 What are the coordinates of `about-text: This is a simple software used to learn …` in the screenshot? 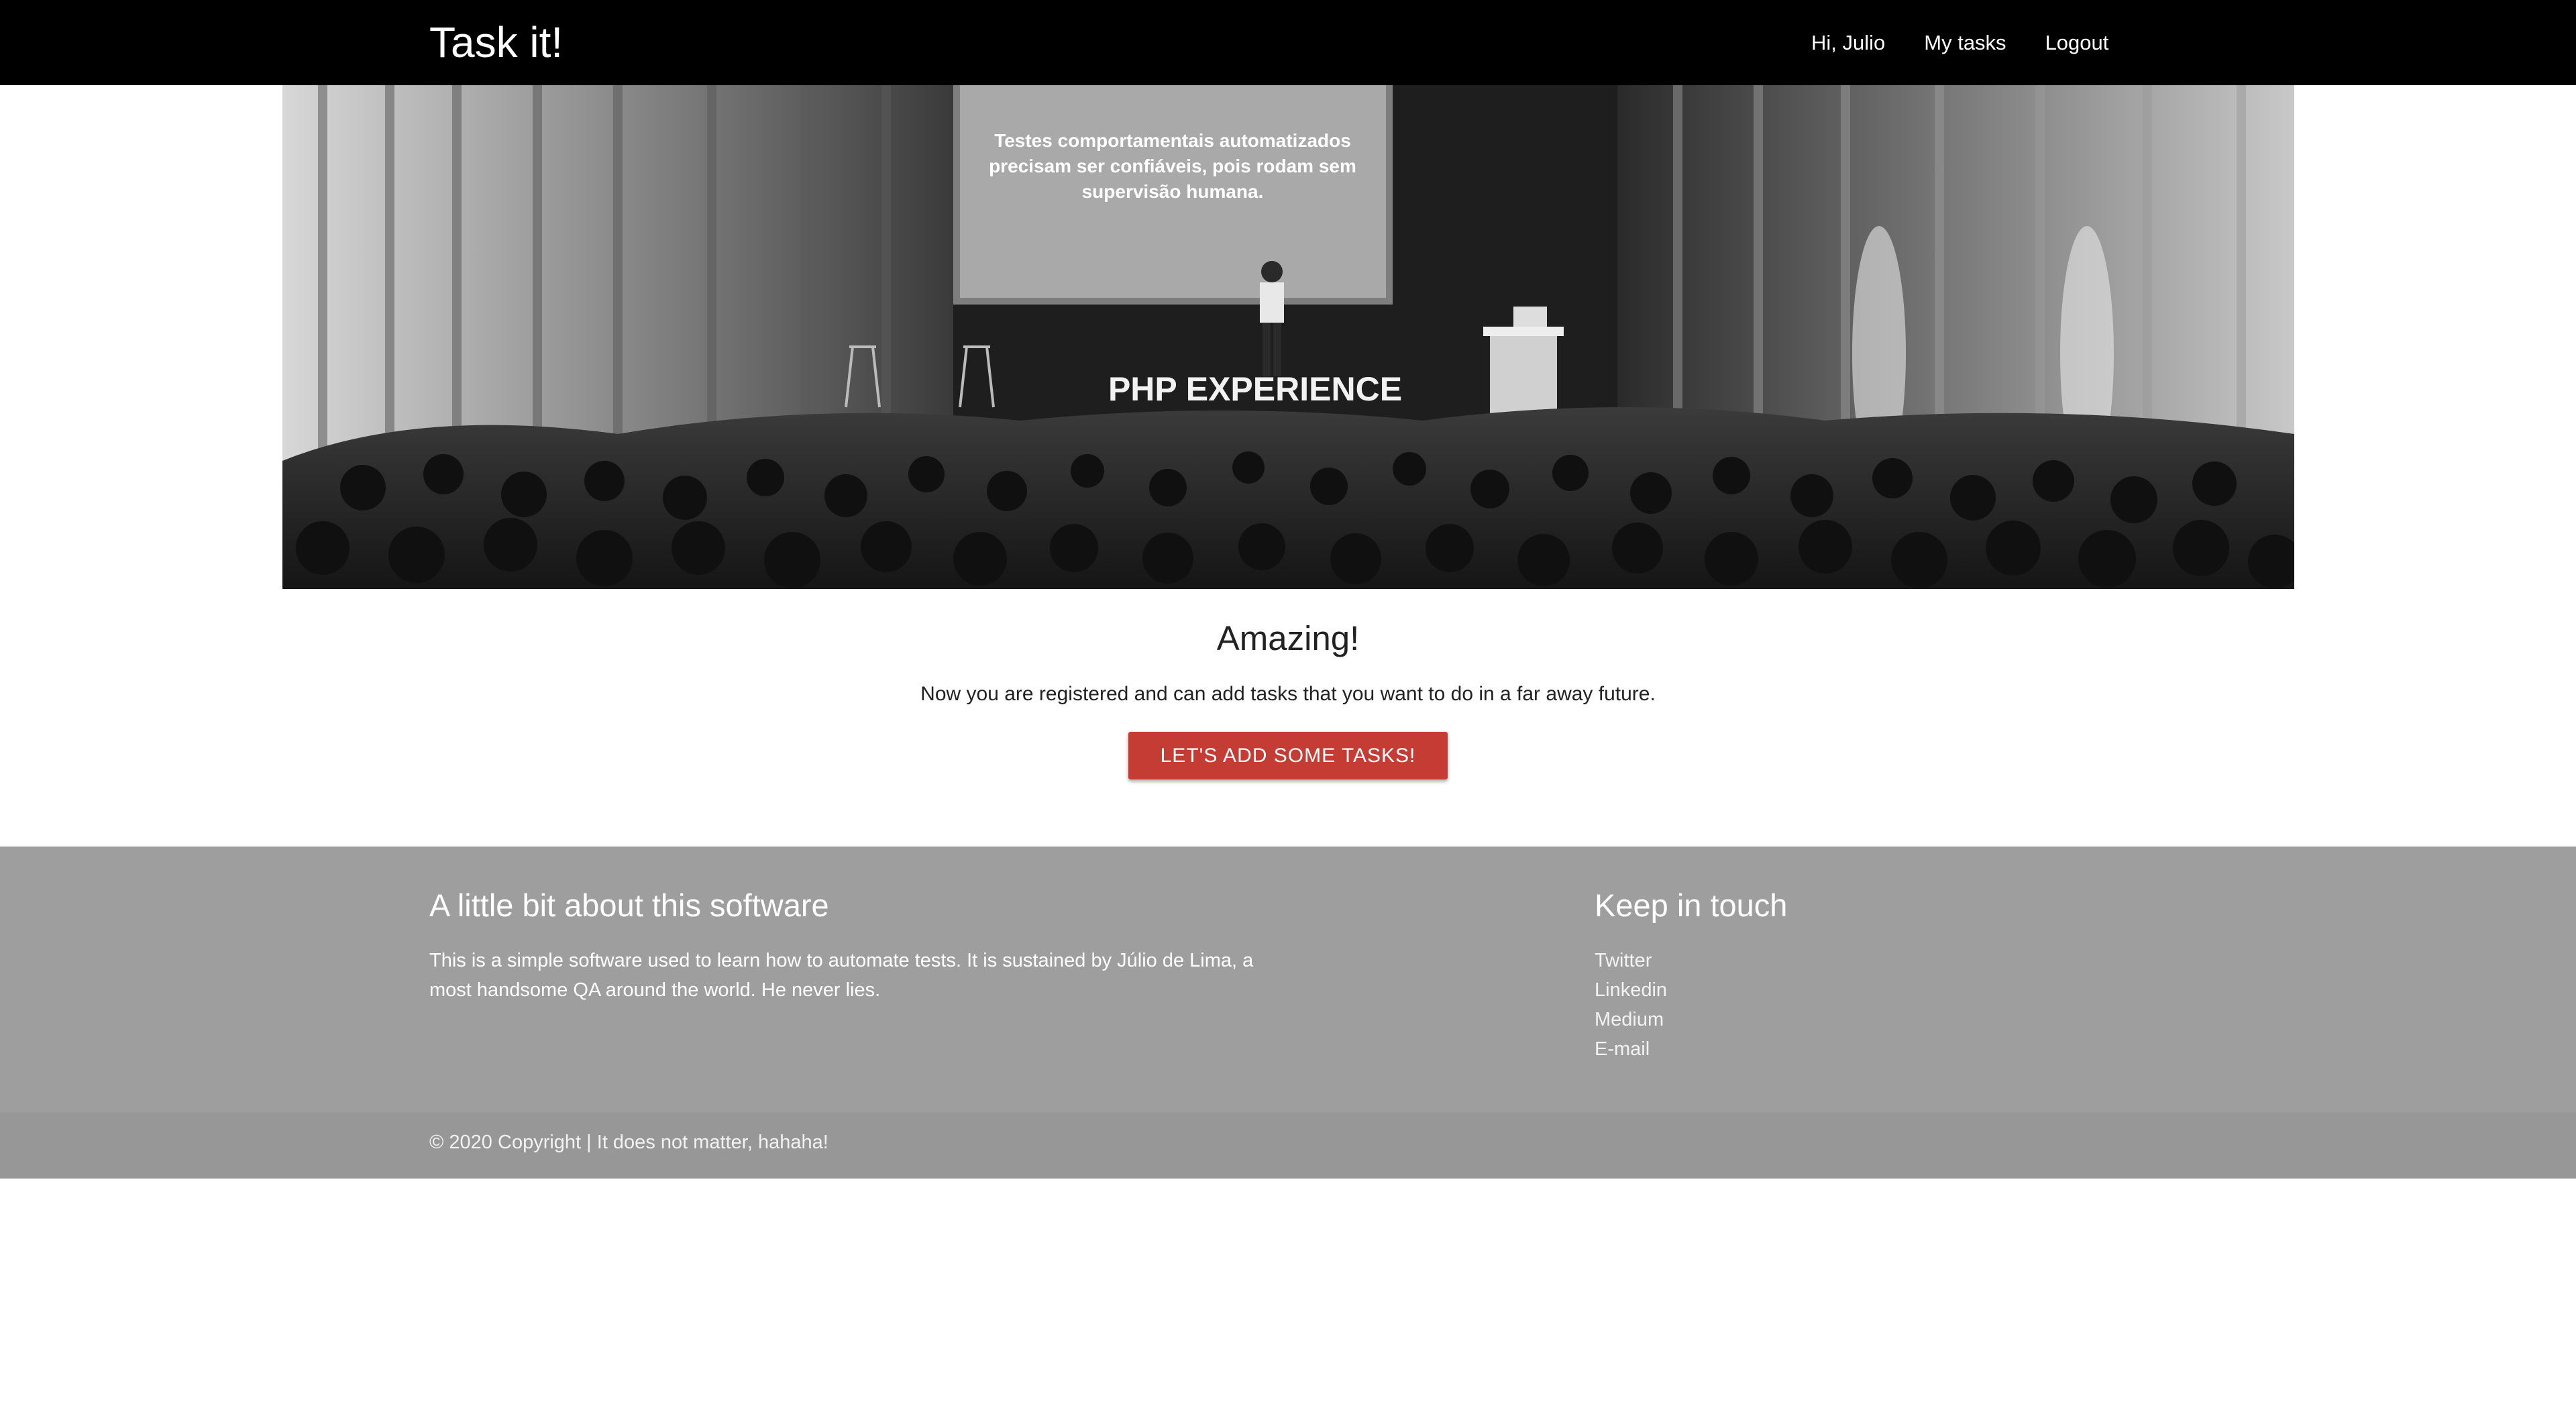 It's located at (841, 975).